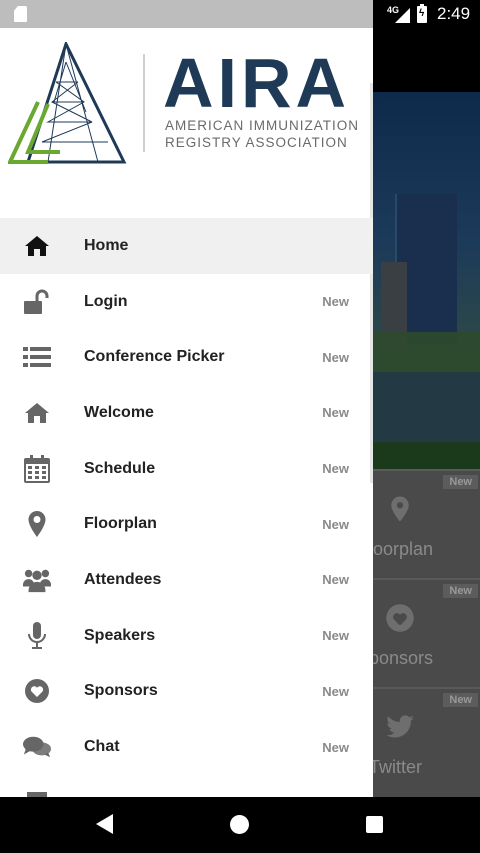  I want to click on menu-item-label: Chat, so click(102, 747).